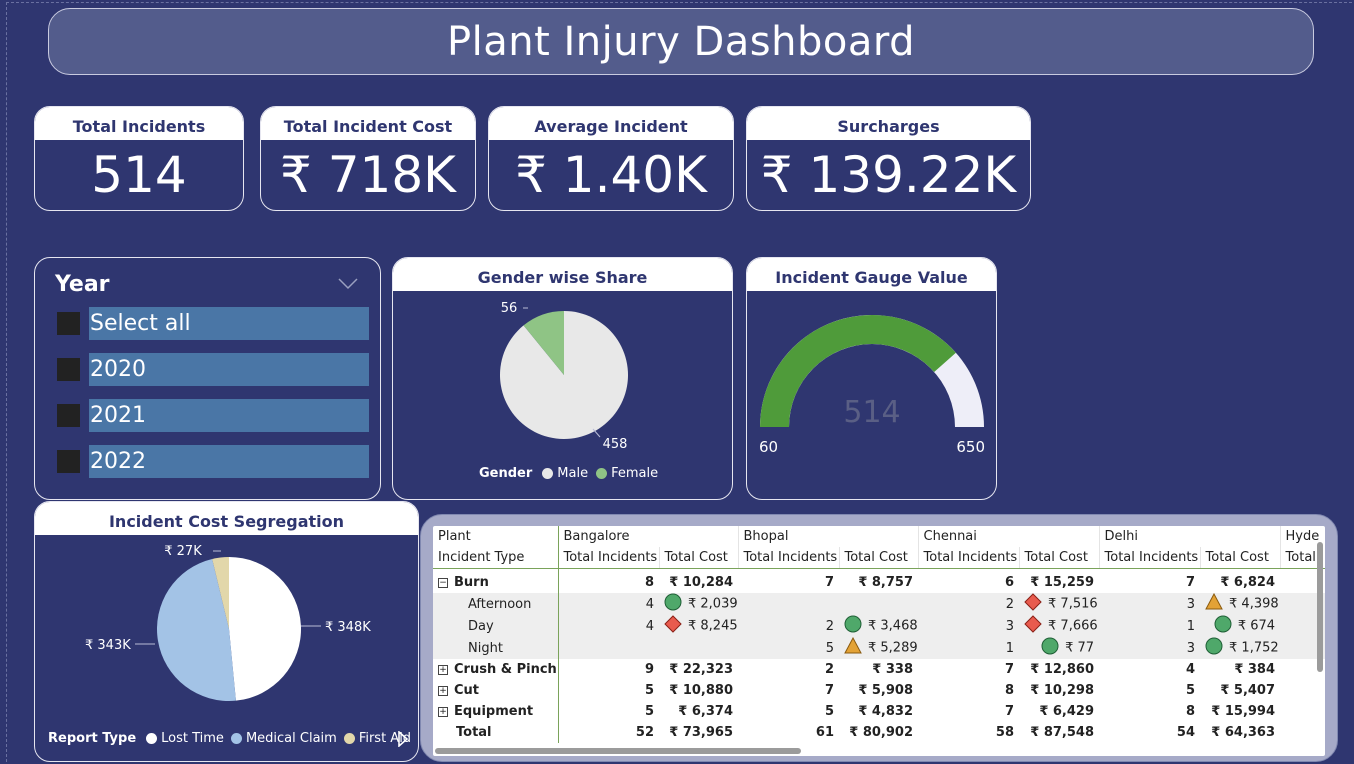 The image size is (1354, 764). I want to click on row-header: − Burn, so click(496, 582).